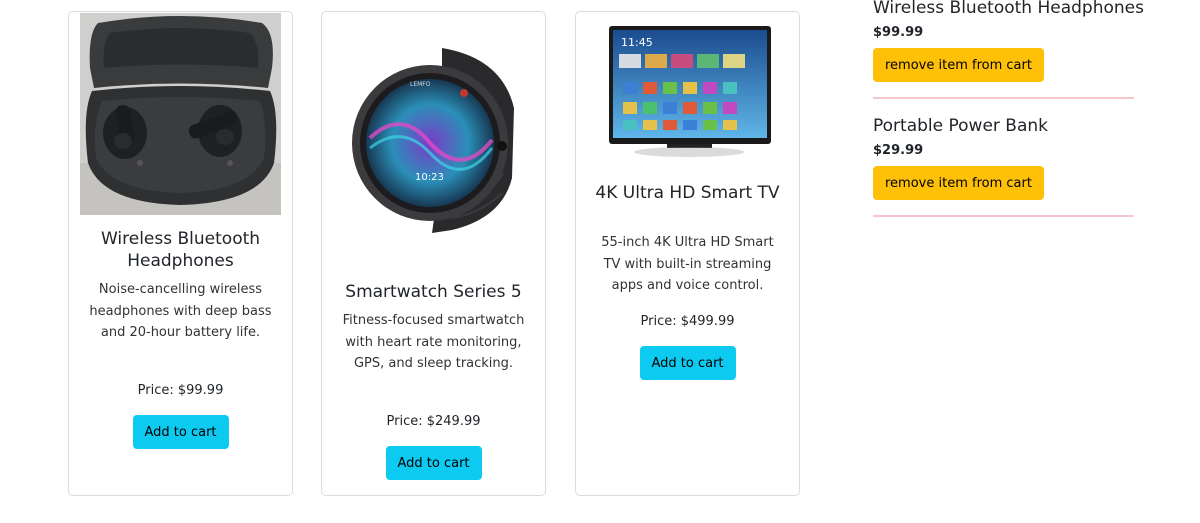 This screenshot has height=523, width=1200. I want to click on smart-tv-icon: 11:45, so click(690, 91).